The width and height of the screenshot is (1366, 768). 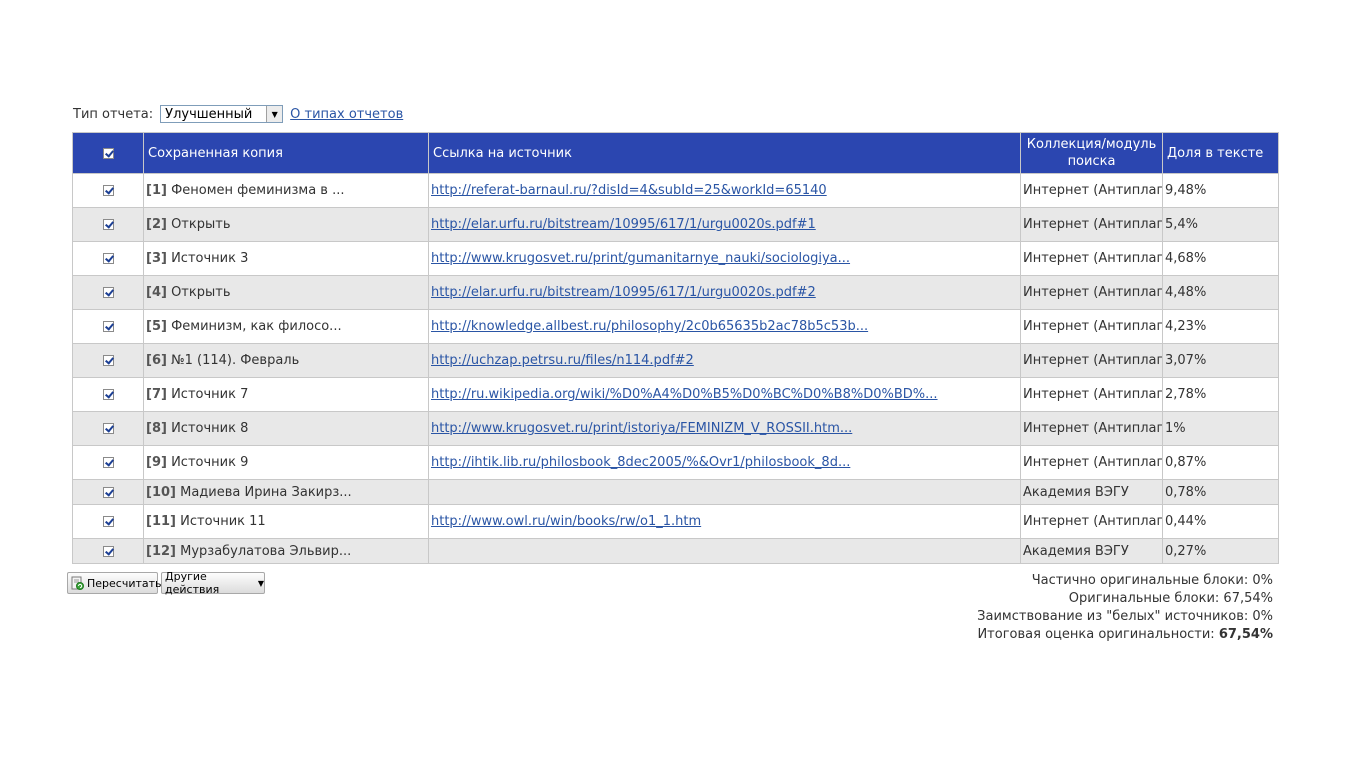 What do you see at coordinates (1096, 634) in the screenshot?
I see `total-originality-label: Итоговая оценка оригинальности:` at bounding box center [1096, 634].